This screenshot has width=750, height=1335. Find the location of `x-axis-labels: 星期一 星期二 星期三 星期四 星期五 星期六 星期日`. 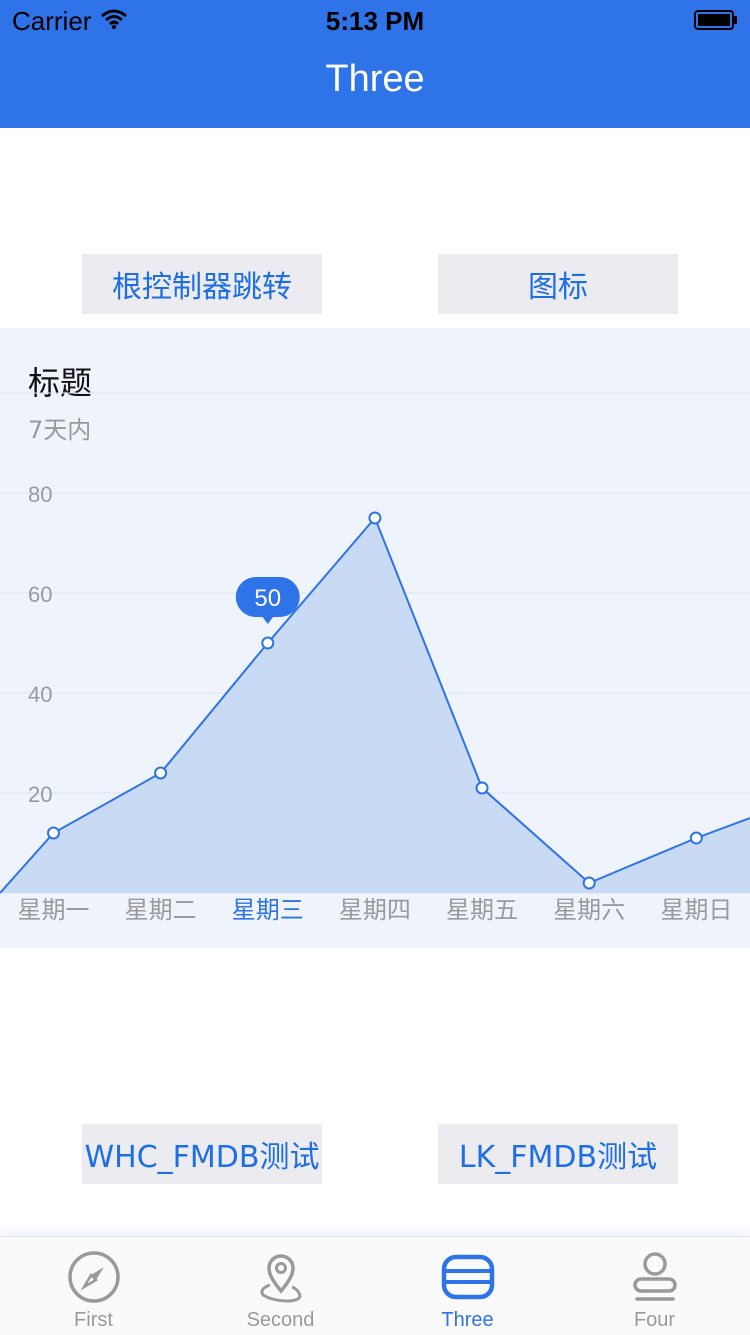

x-axis-labels: 星期一 星期二 星期三 星期四 星期五 星期六 星期日 is located at coordinates (375, 908).